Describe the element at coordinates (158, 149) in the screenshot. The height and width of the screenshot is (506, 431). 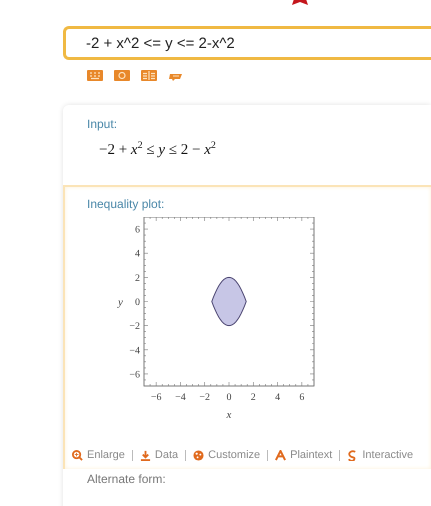
I see `math-expression: −2 + x$^{2}$ ≤ y ≤ 2 − x$^{2}$` at that location.